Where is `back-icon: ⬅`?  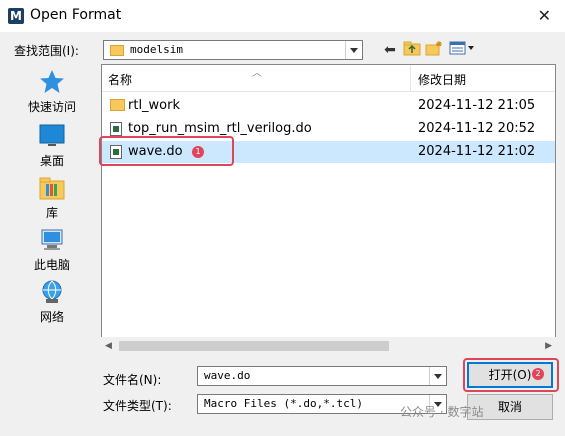 back-icon: ⬅ is located at coordinates (390, 50).